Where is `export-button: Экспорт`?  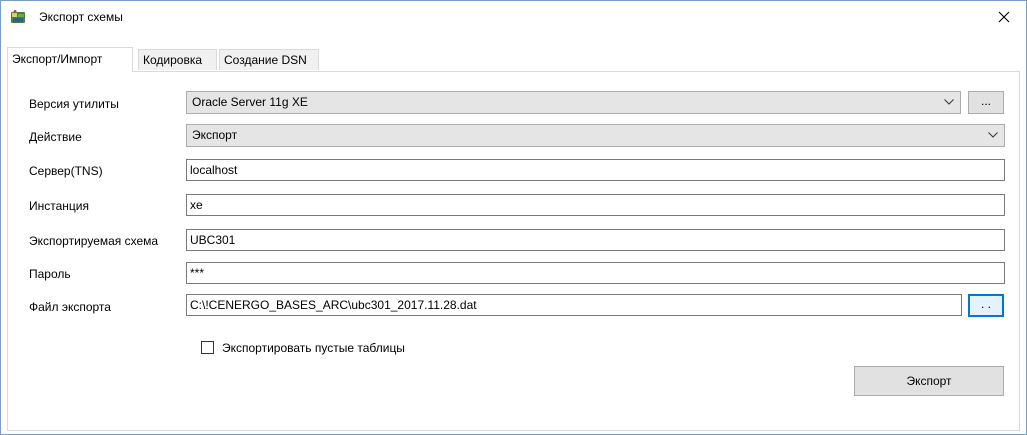 export-button: Экспорт is located at coordinates (929, 381).